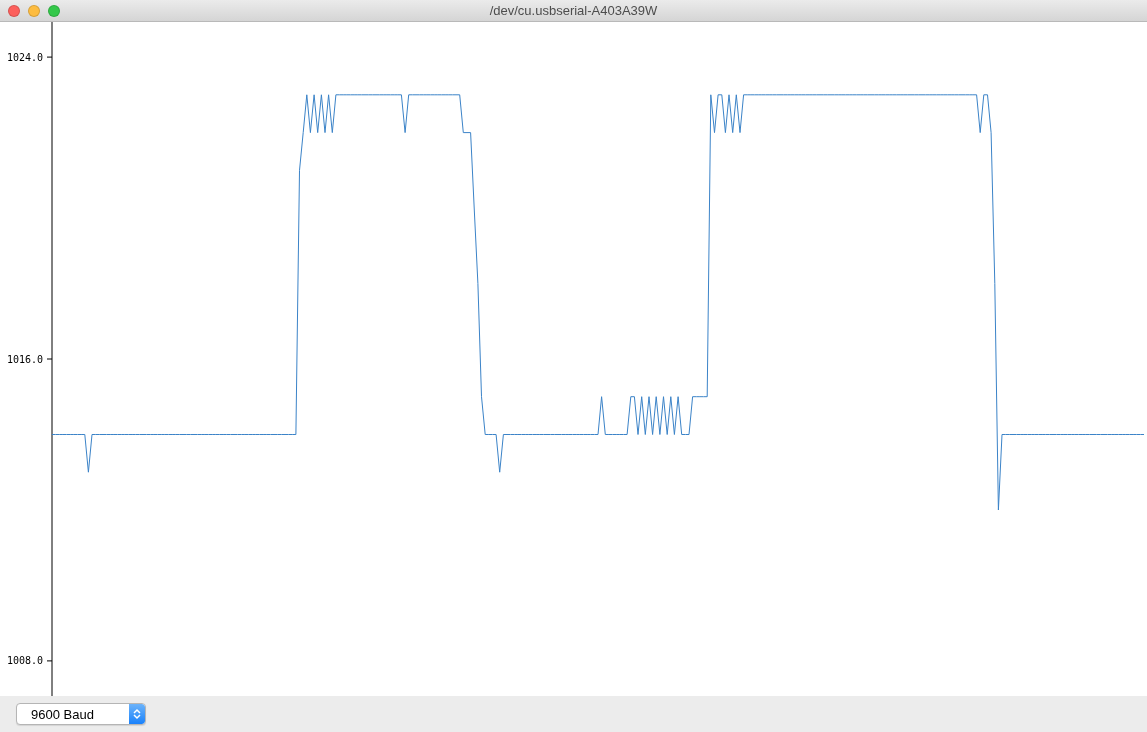 Image resolution: width=1147 pixels, height=732 pixels. I want to click on window-title: /dev/cu.usbserial-A403A39W, so click(573, 10).